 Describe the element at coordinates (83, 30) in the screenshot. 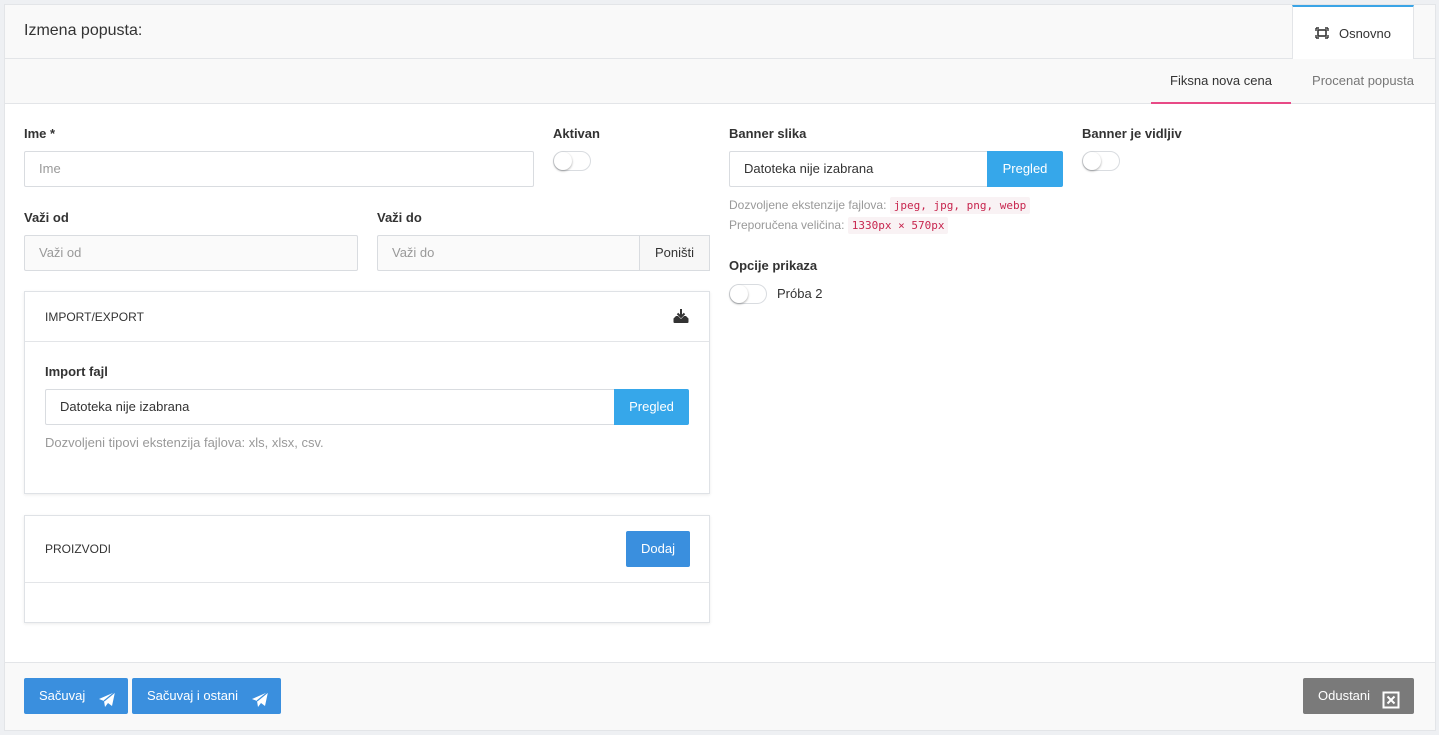

I see `page-title: Izmena popusta:` at that location.